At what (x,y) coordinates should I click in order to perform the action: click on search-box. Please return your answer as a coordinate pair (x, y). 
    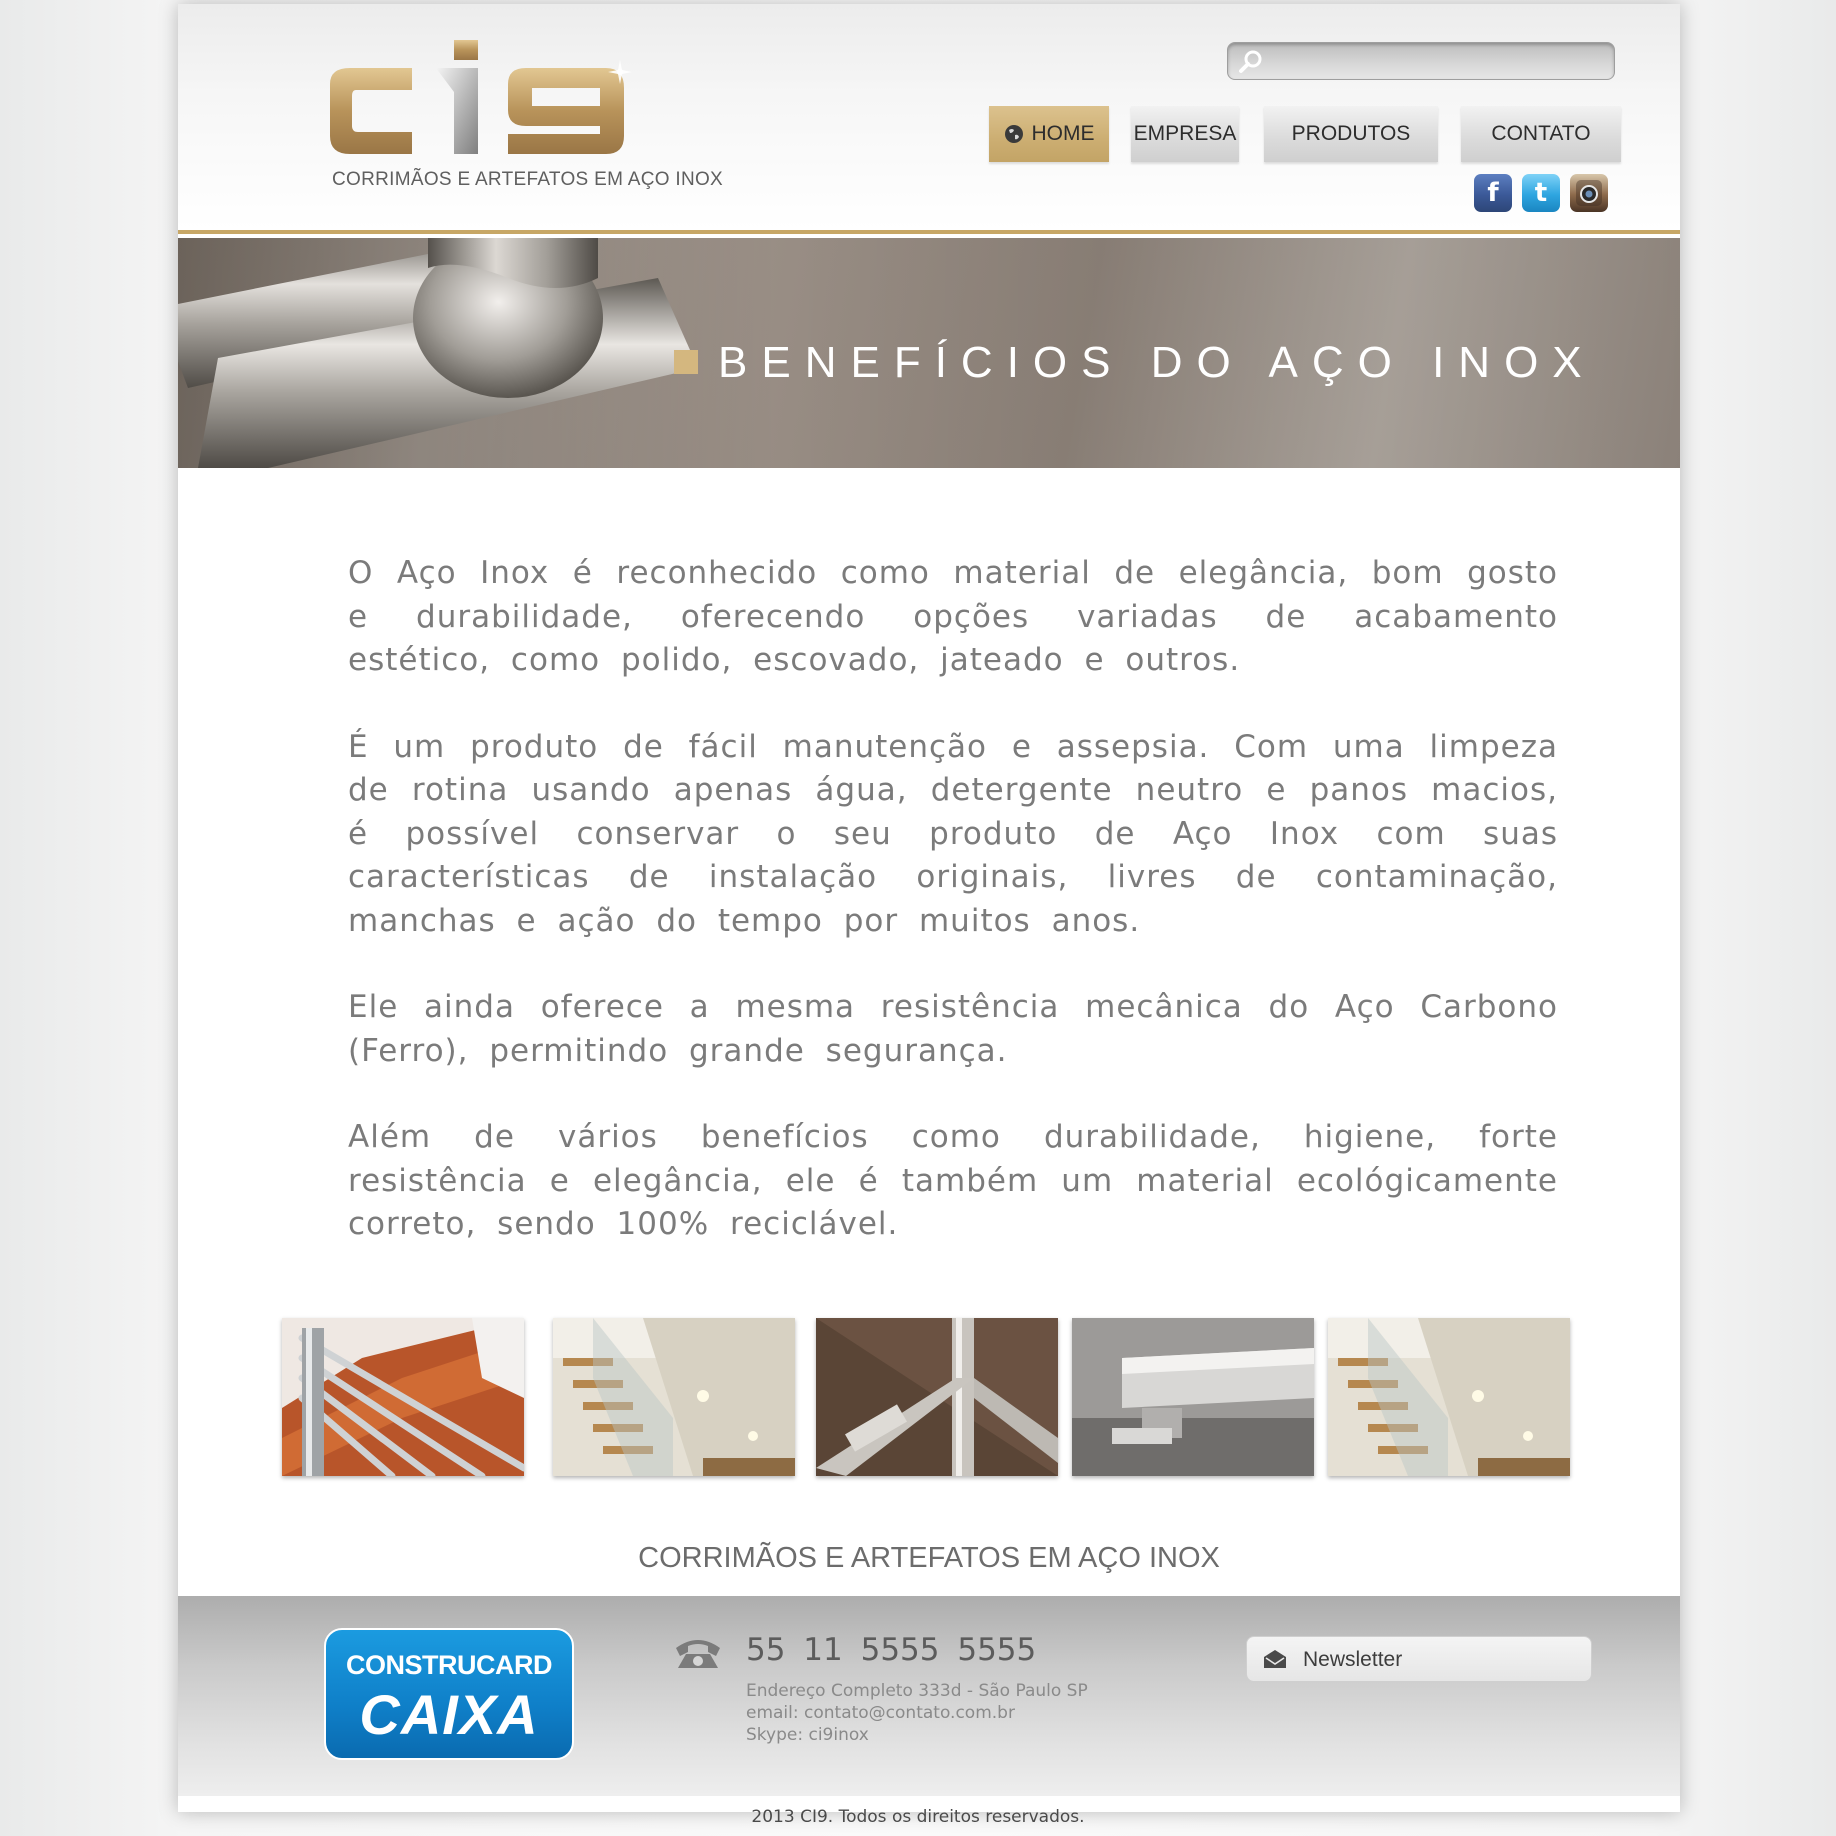
    Looking at the image, I should click on (1421, 61).